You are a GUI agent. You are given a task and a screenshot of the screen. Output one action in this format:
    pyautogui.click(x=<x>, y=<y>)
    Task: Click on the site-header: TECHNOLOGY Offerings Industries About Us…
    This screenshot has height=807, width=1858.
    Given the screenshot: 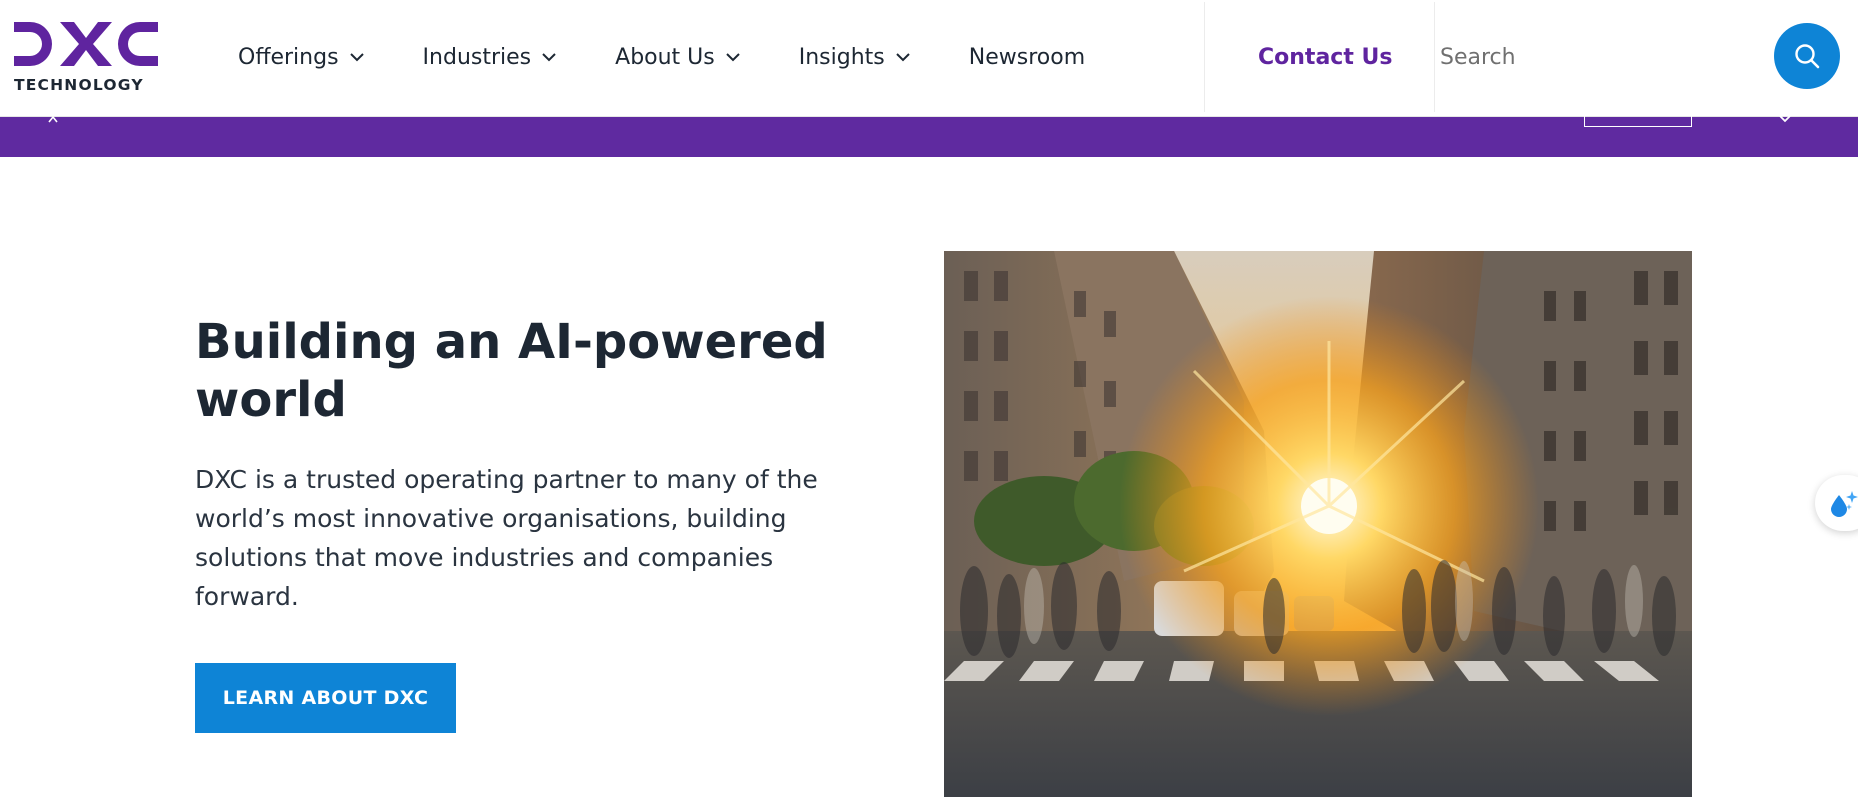 What is the action you would take?
    pyautogui.click(x=929, y=58)
    